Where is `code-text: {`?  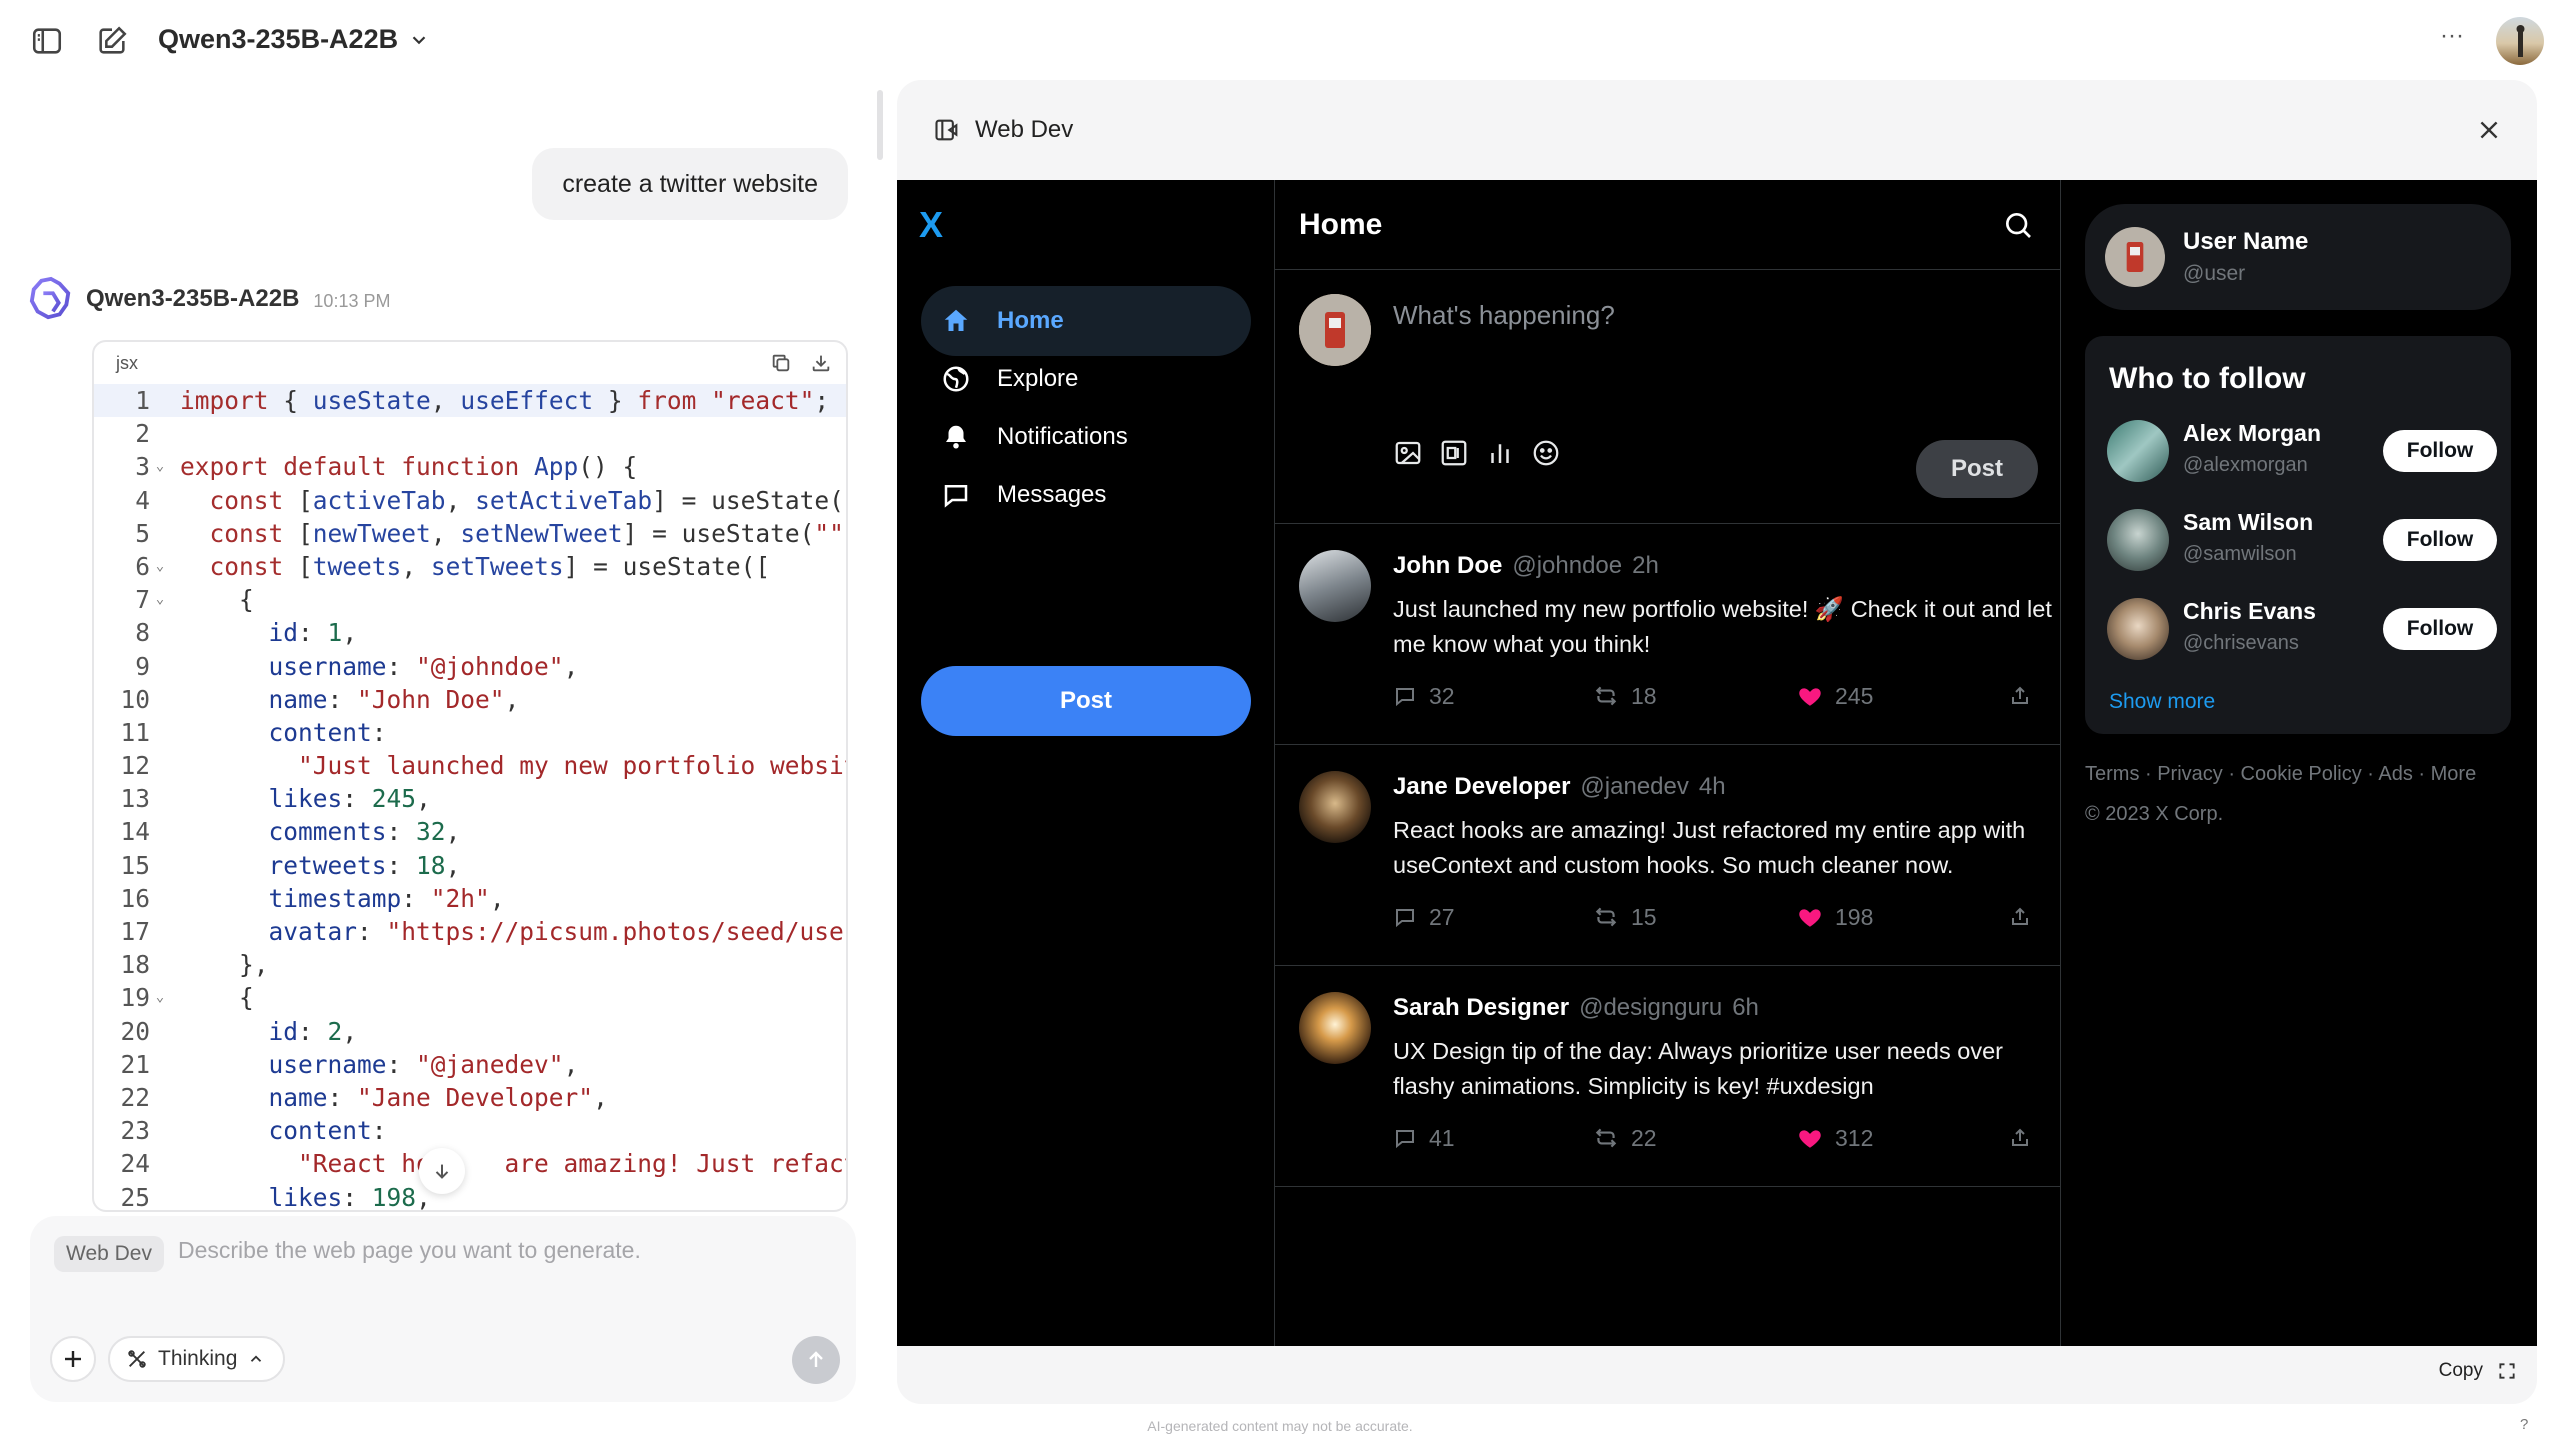
code-text: { is located at coordinates (217, 998).